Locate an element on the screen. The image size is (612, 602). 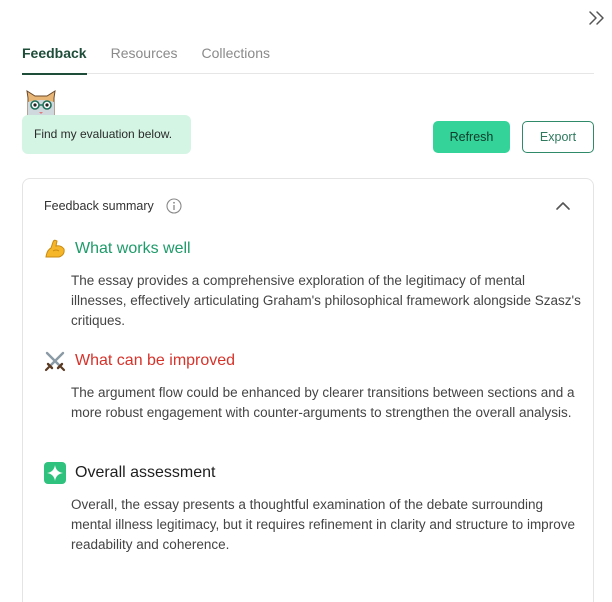
assistant-message: Find my evaluation below. is located at coordinates (106, 134).